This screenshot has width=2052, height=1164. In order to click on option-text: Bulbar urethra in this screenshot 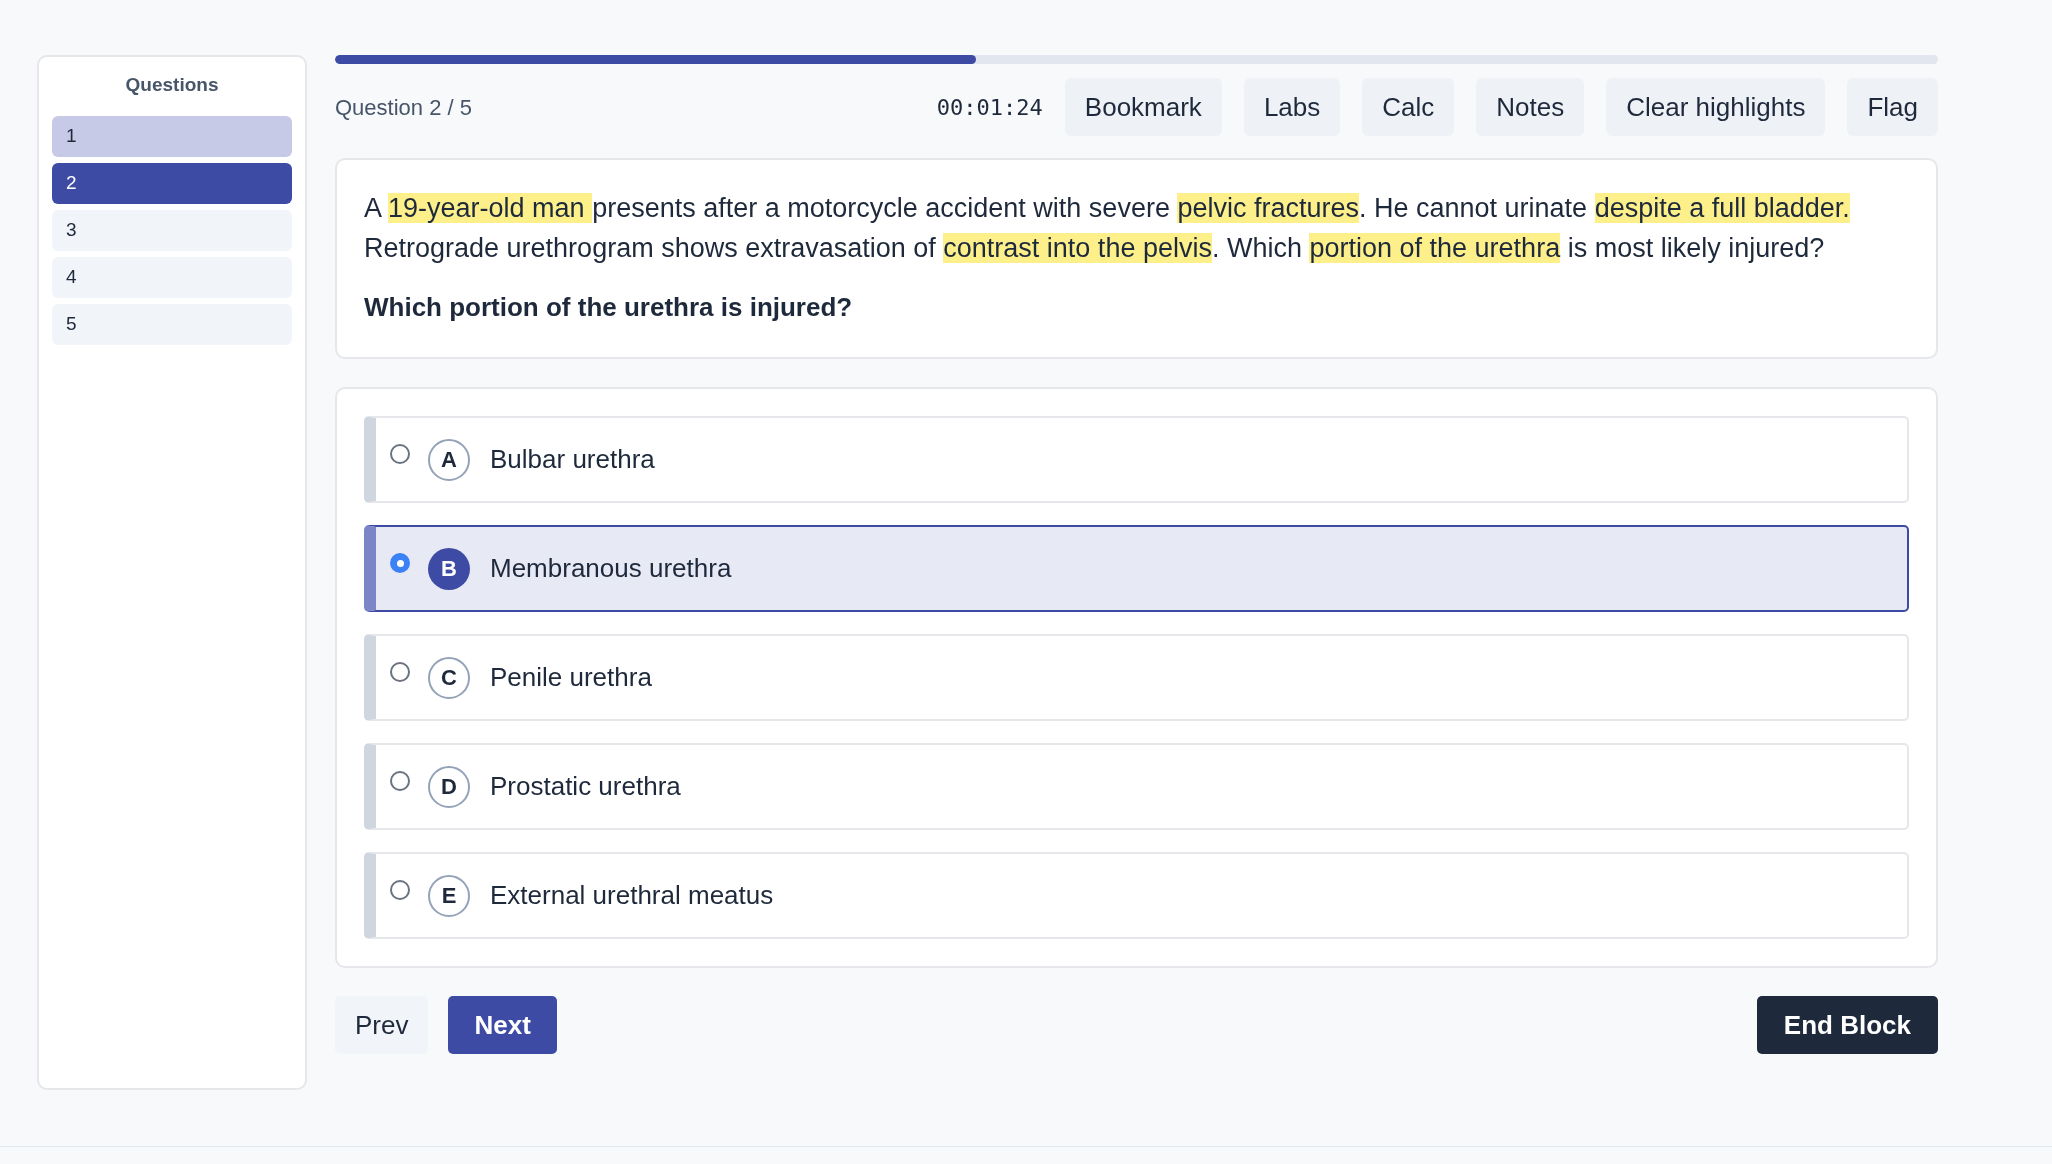, I will do `click(572, 459)`.